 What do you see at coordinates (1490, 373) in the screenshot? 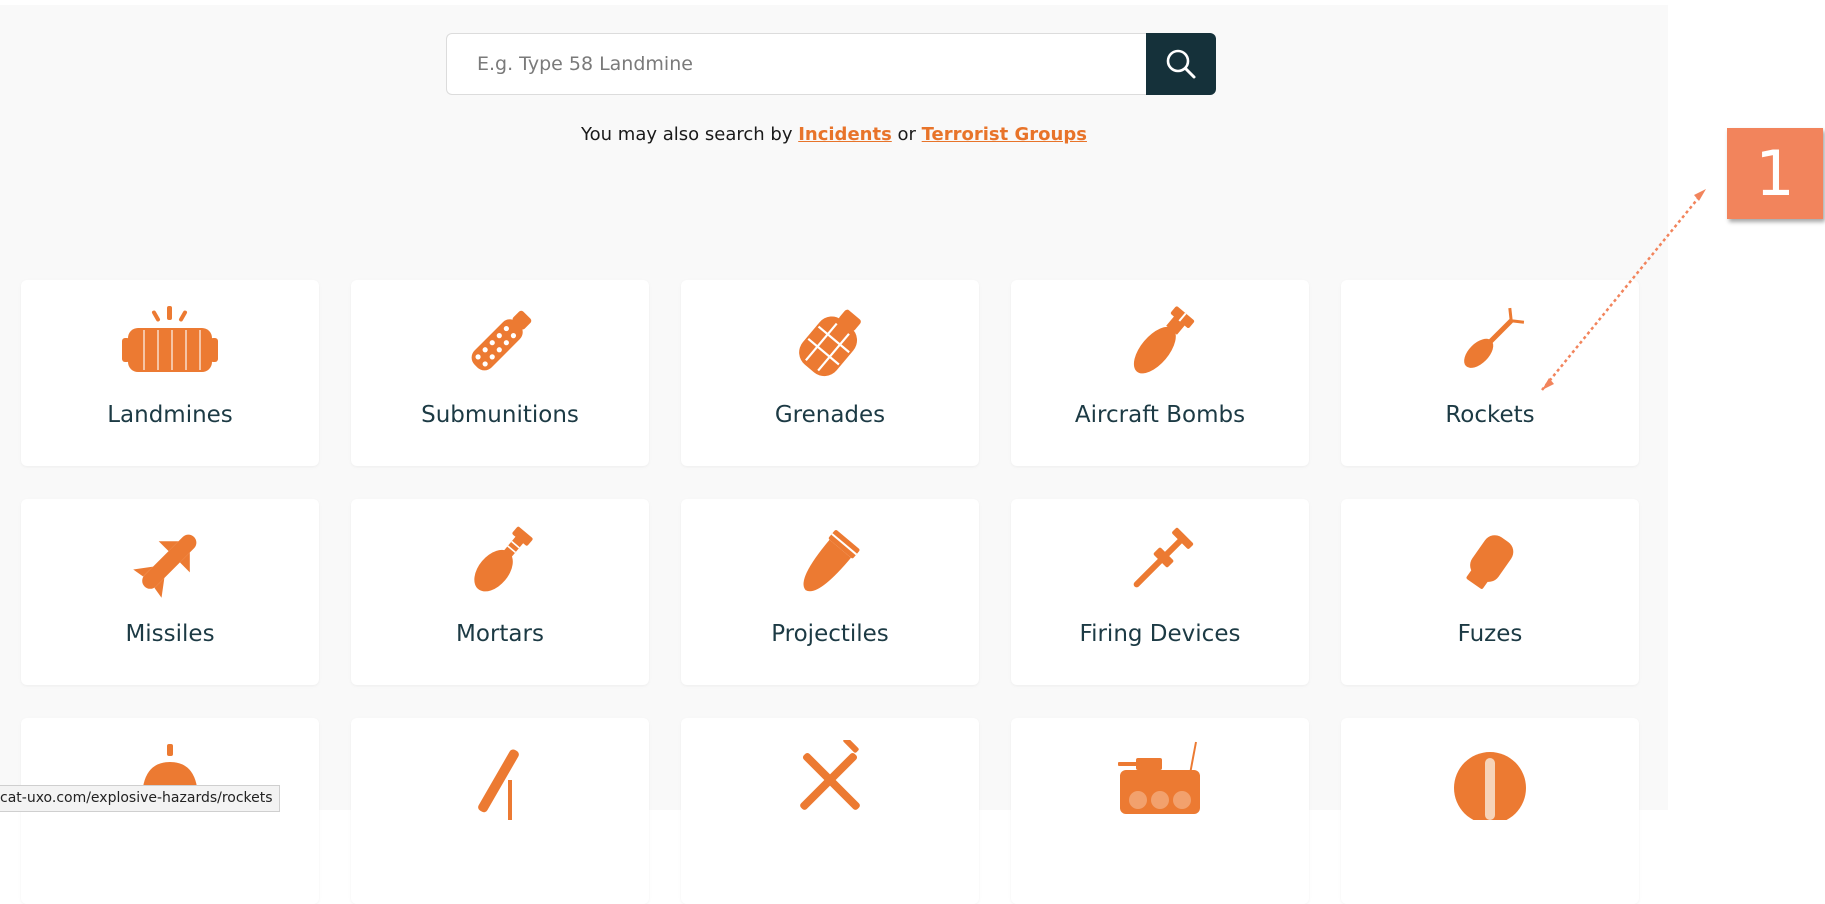
I see `category-card-rockets: Rockets` at bounding box center [1490, 373].